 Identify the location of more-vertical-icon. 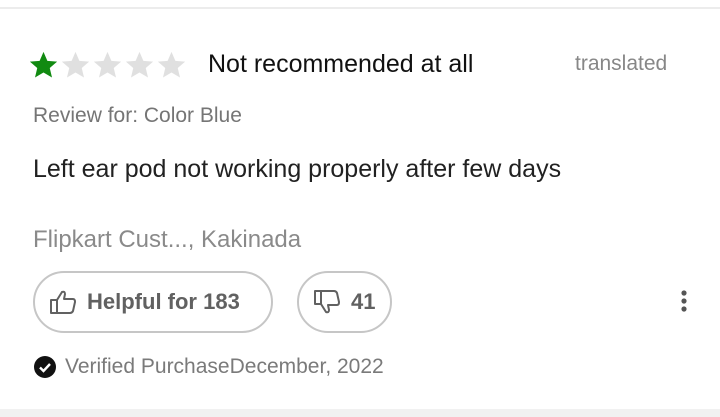
(684, 302).